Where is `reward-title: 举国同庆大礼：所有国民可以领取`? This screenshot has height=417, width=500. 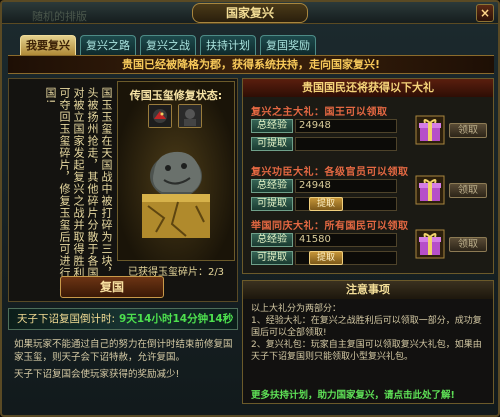 reward-title: 举国同庆大礼：所有国民可以领取 is located at coordinates (330, 226).